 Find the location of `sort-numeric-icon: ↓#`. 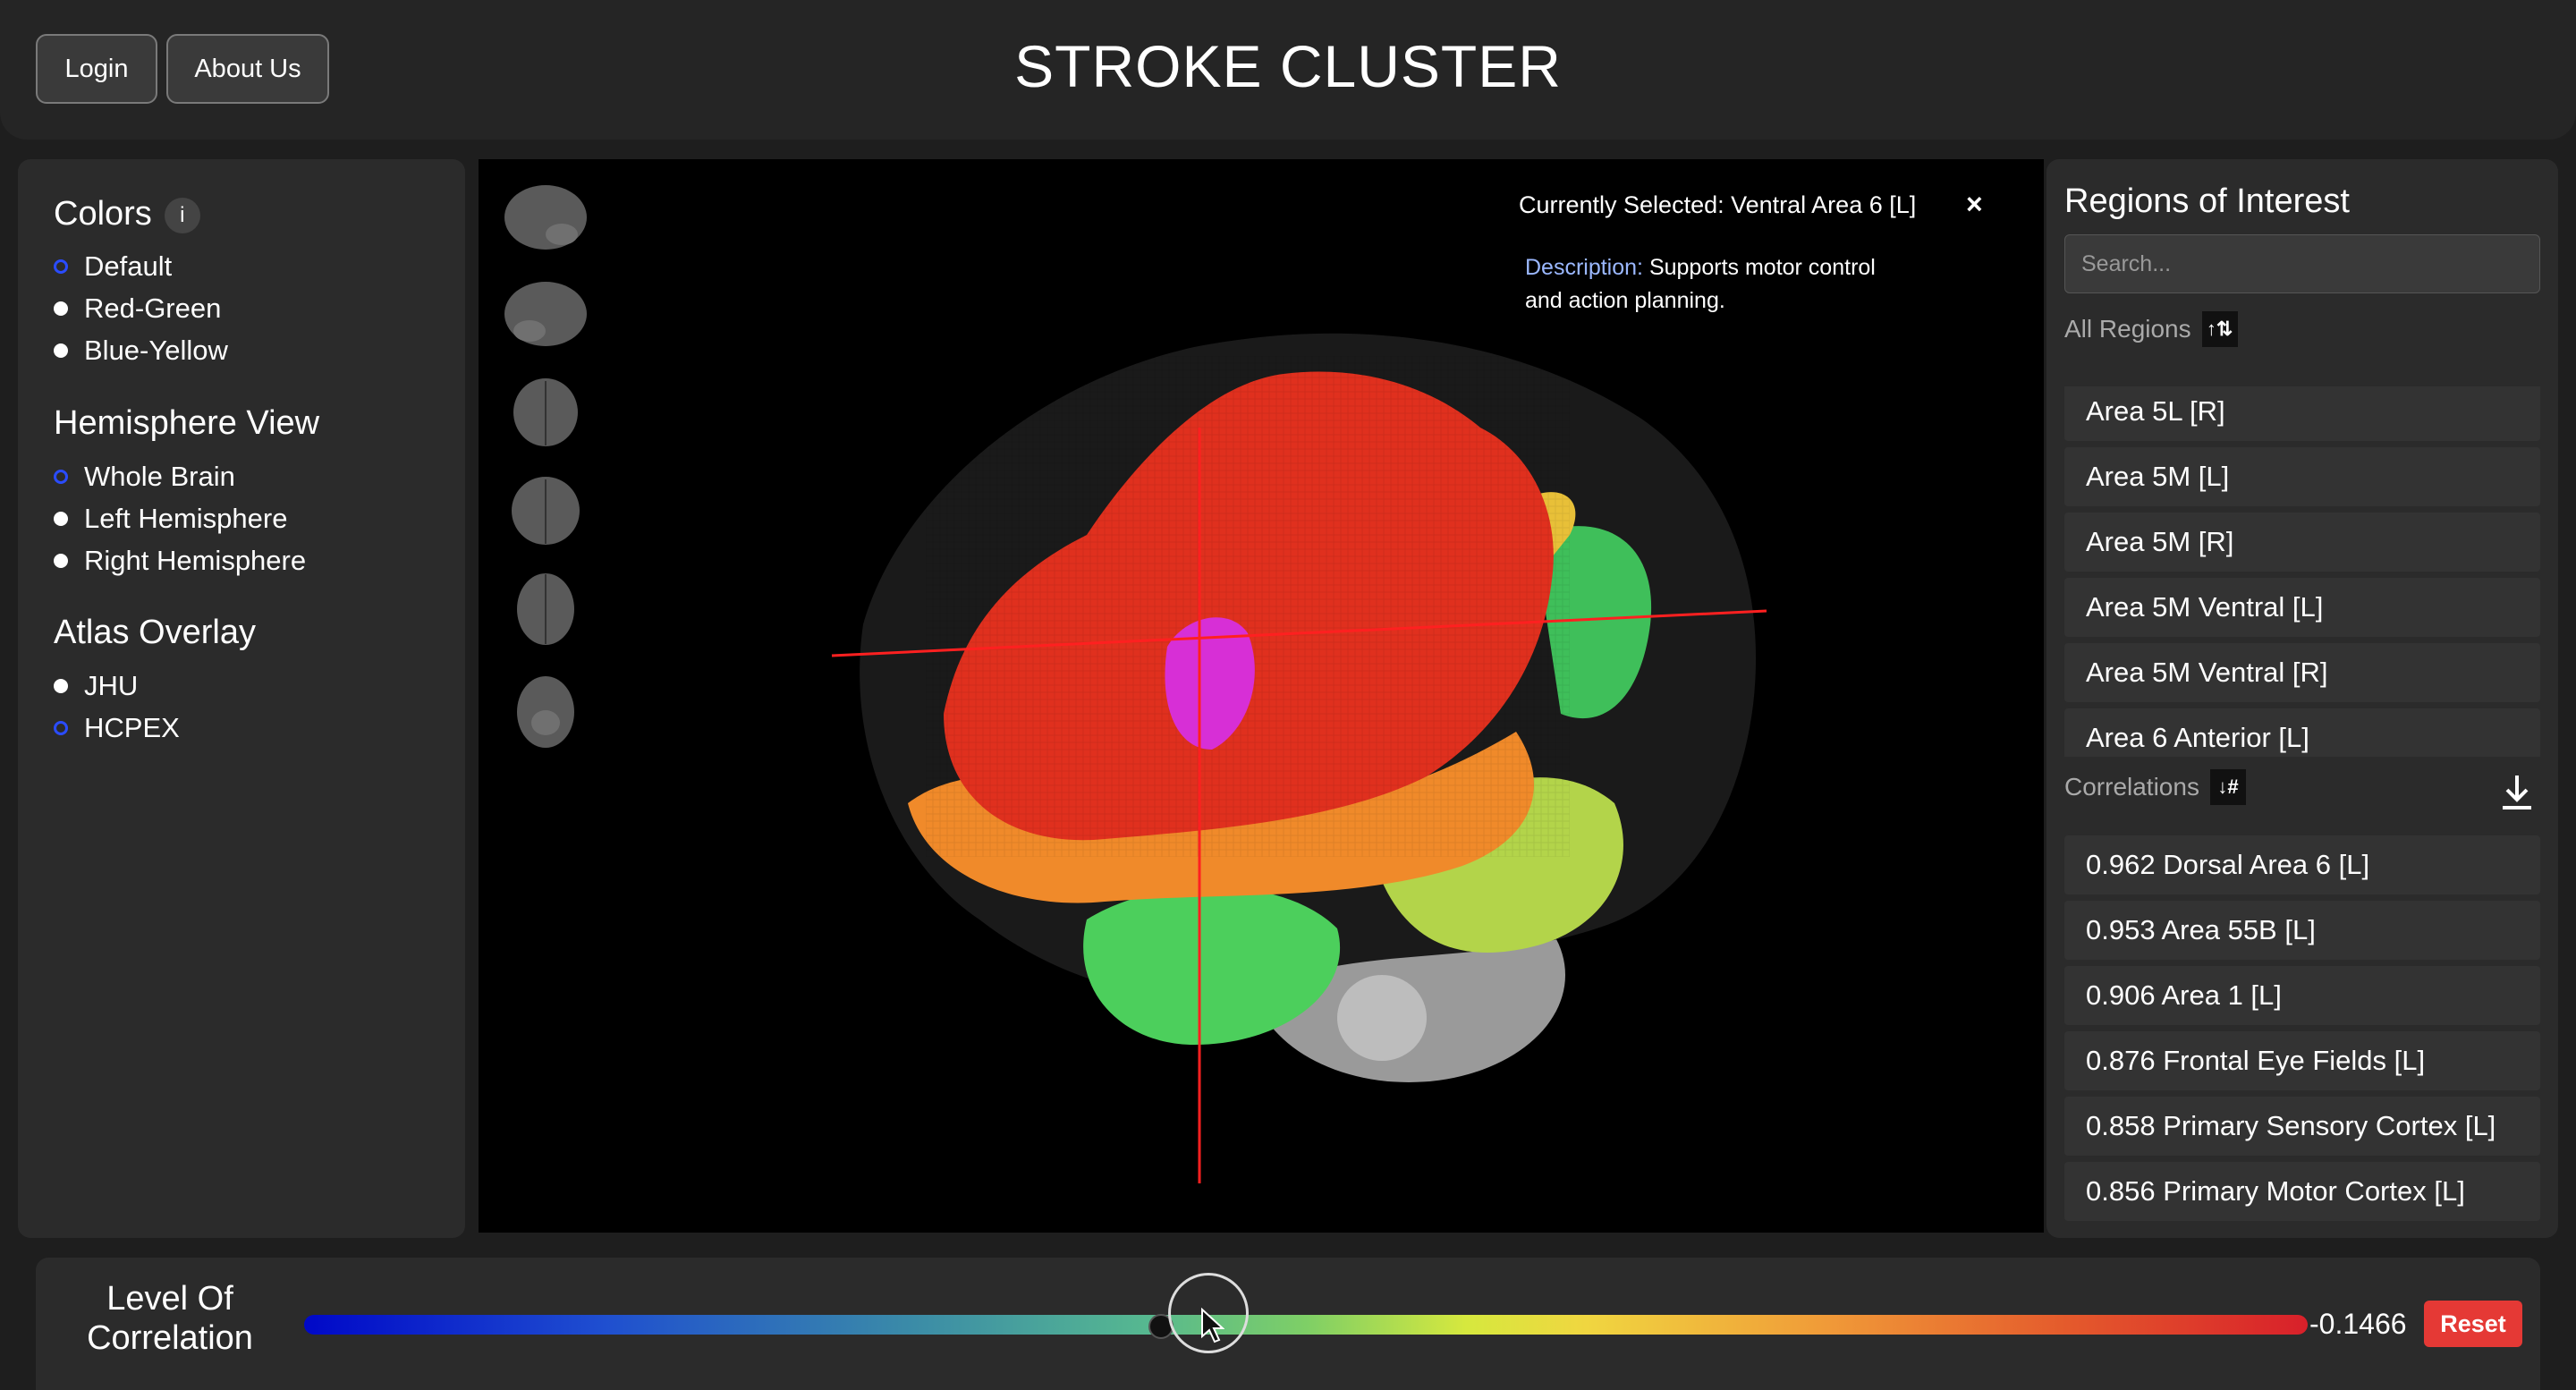

sort-numeric-icon: ↓# is located at coordinates (2227, 787).